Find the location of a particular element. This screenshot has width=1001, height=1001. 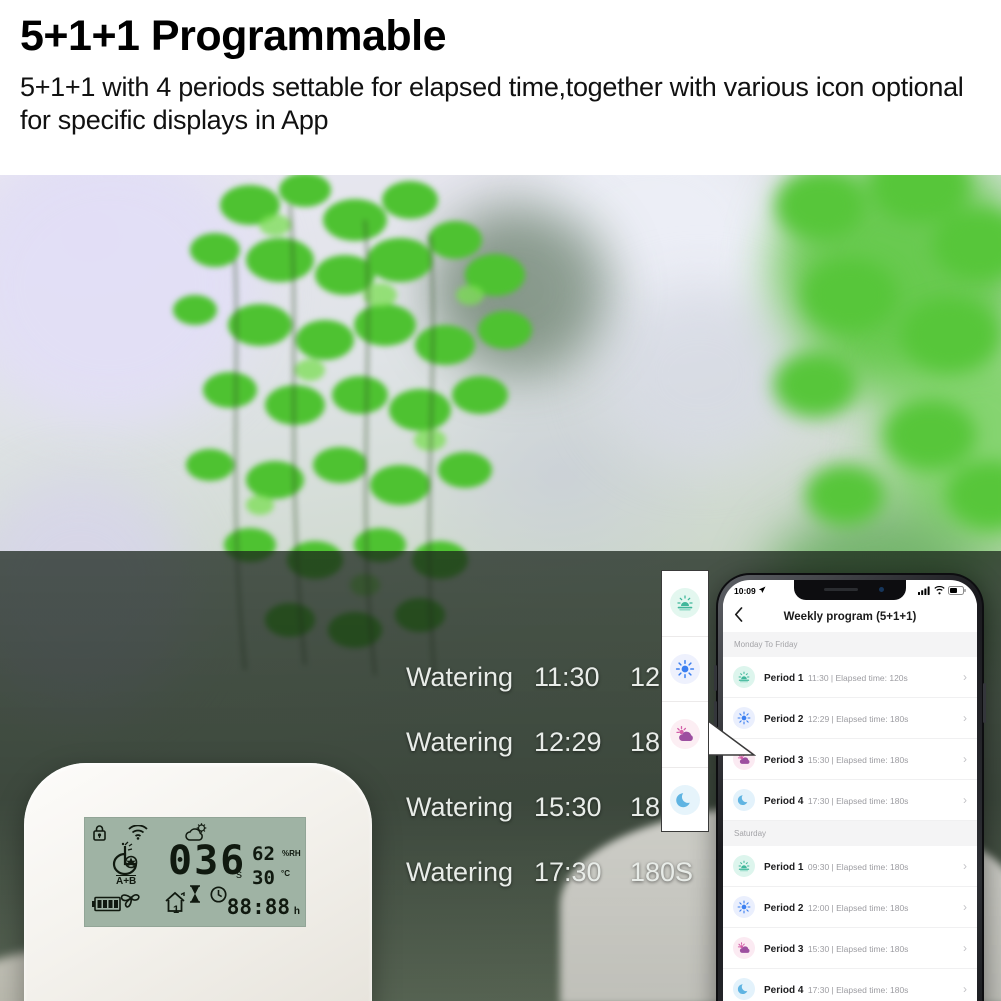

watering-time: 11:30 is located at coordinates (567, 677).